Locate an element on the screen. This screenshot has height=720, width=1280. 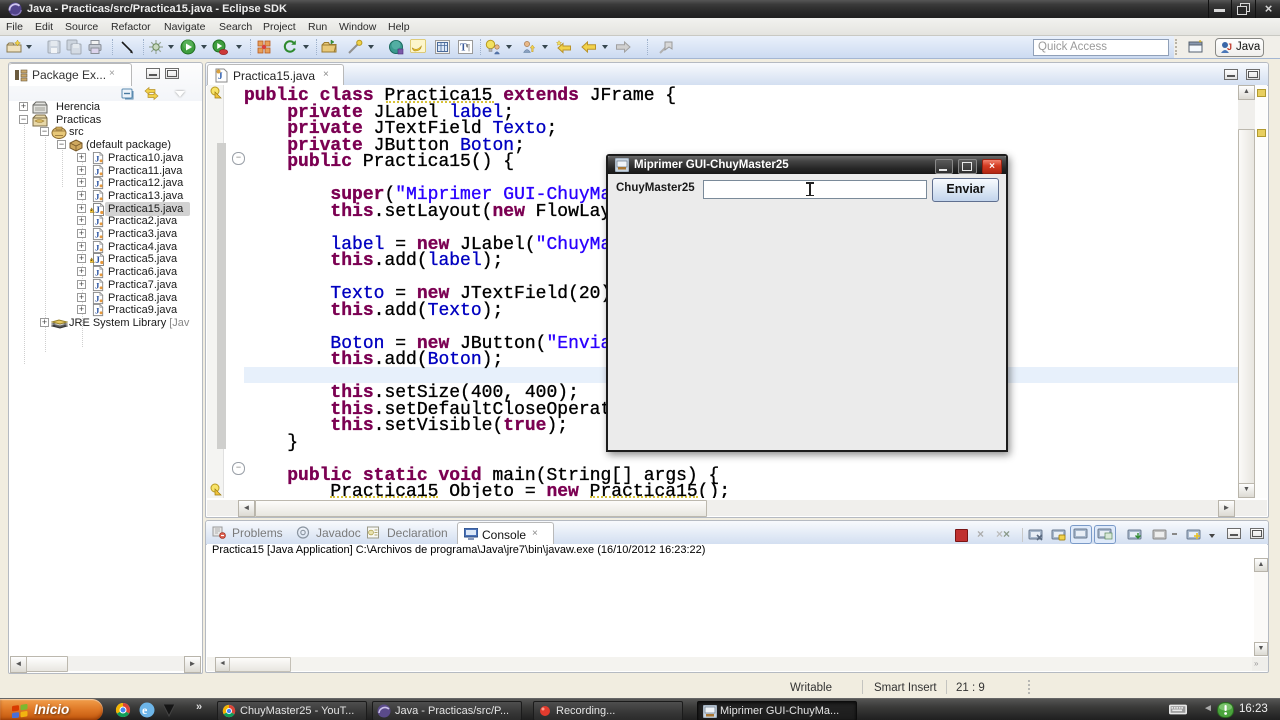
svg-text: e is located at coordinates (145, 710).